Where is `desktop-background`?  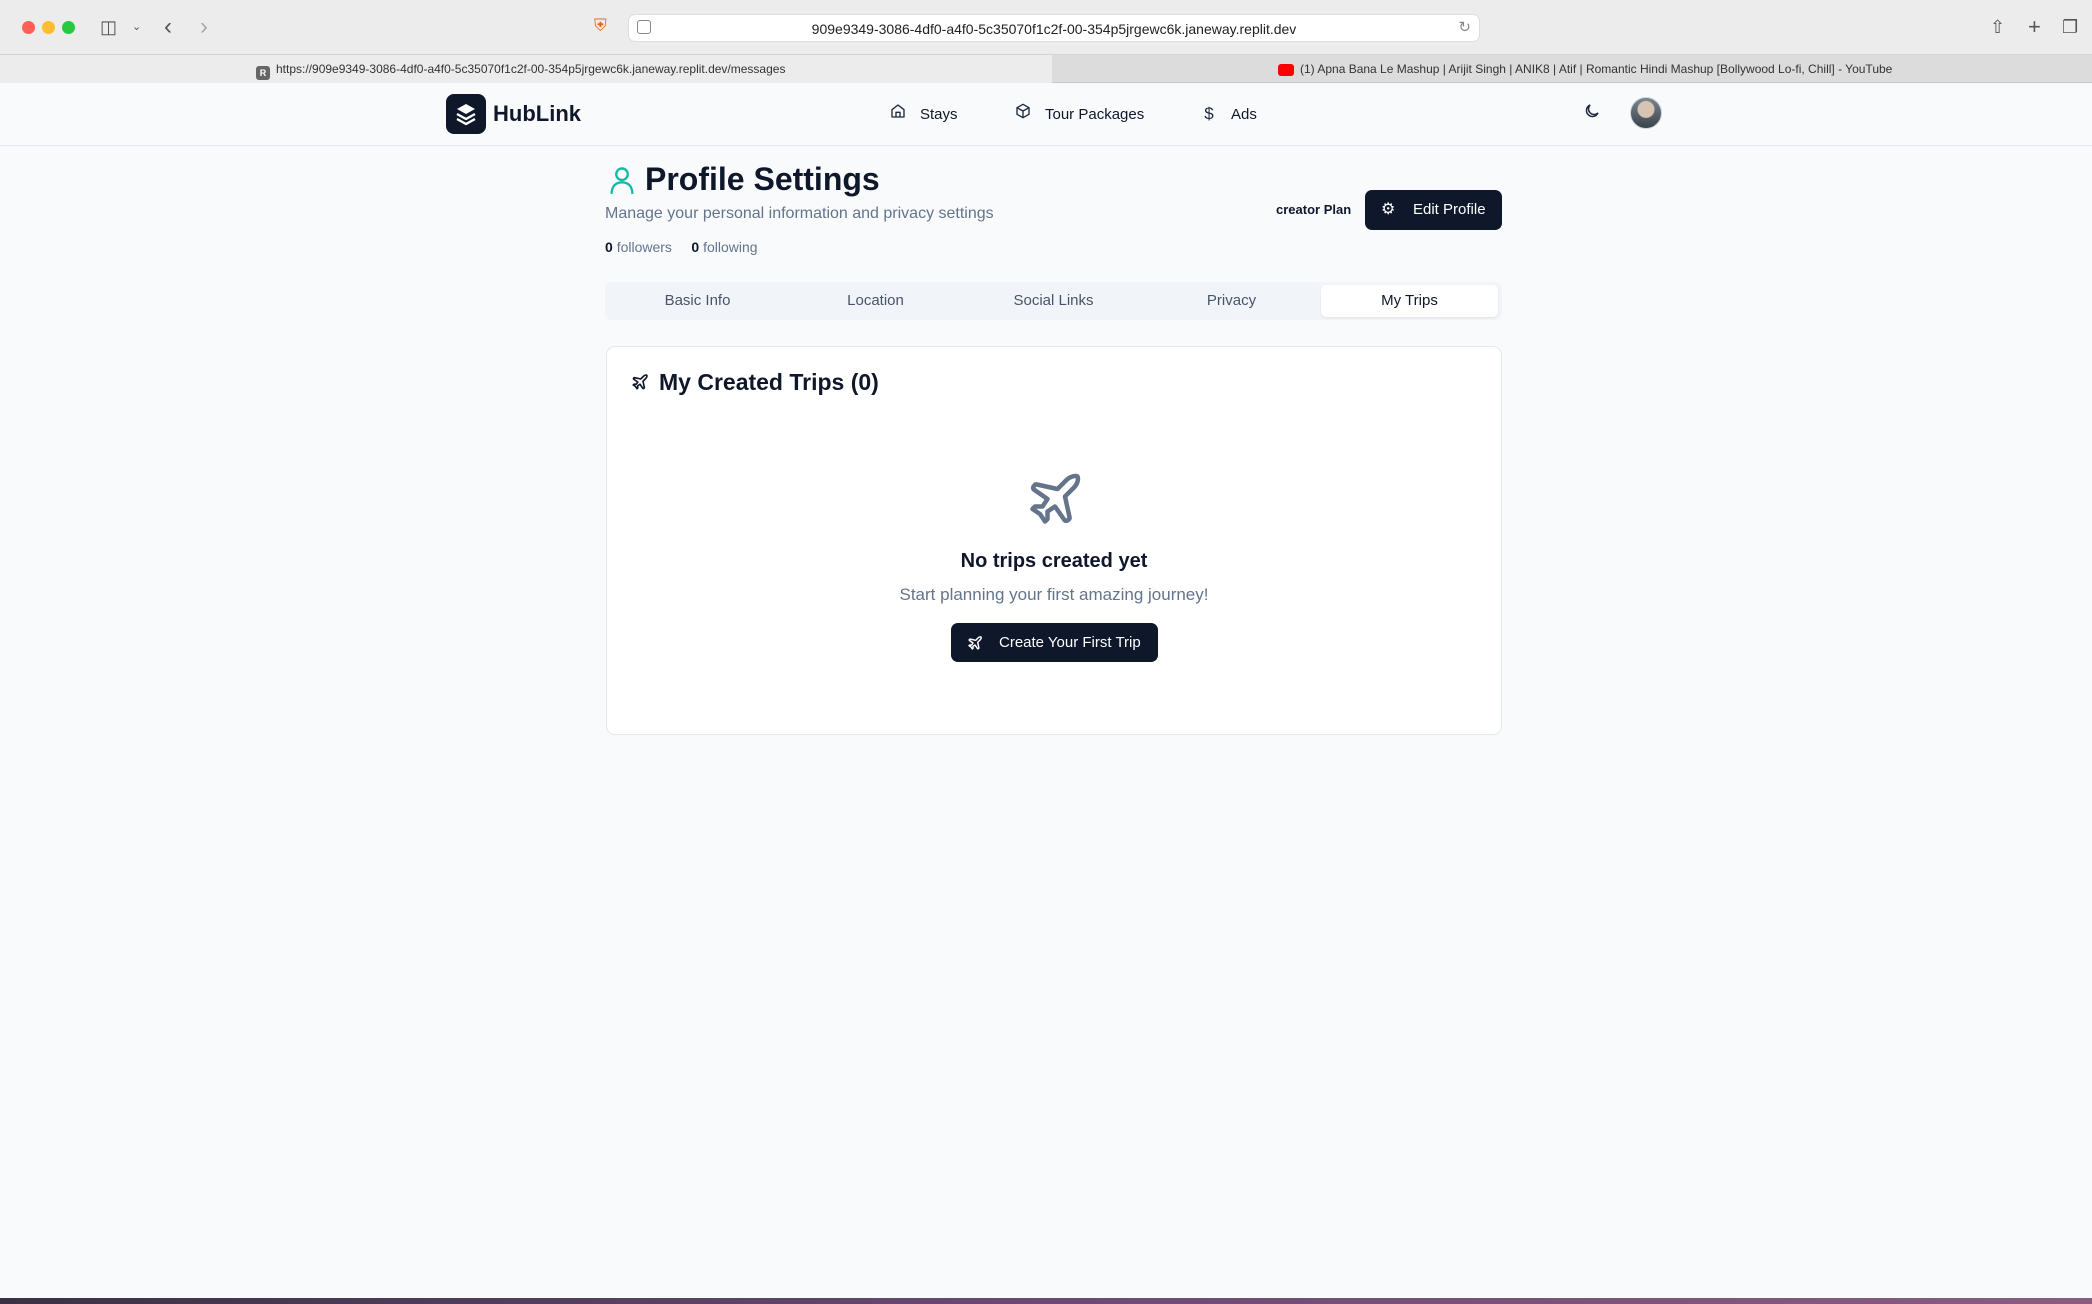
desktop-background is located at coordinates (1046, 1301).